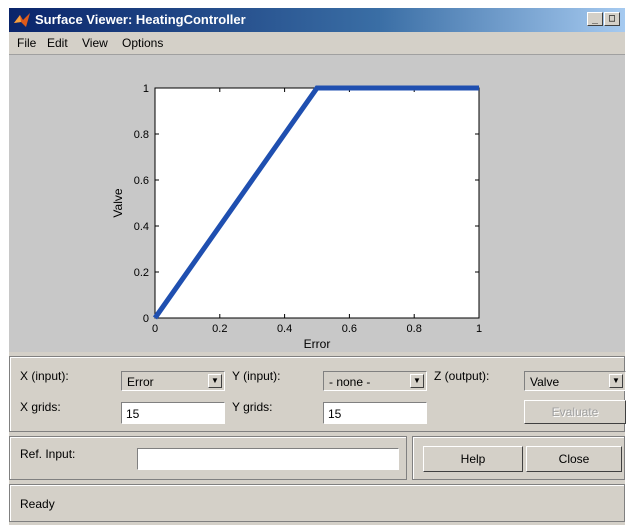  What do you see at coordinates (155, 329) in the screenshot?
I see `x-tick-label: 0` at bounding box center [155, 329].